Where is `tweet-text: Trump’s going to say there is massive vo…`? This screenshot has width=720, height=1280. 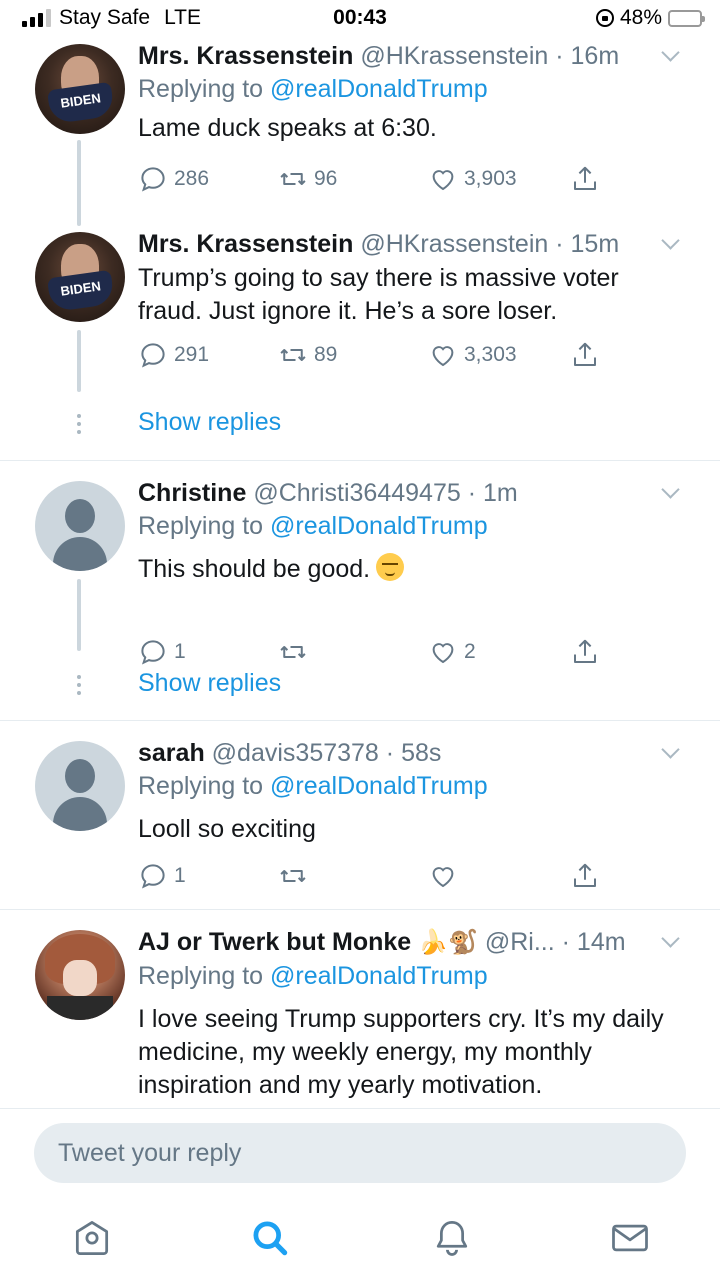 tweet-text: Trump’s going to say there is massive vo… is located at coordinates (378, 294).